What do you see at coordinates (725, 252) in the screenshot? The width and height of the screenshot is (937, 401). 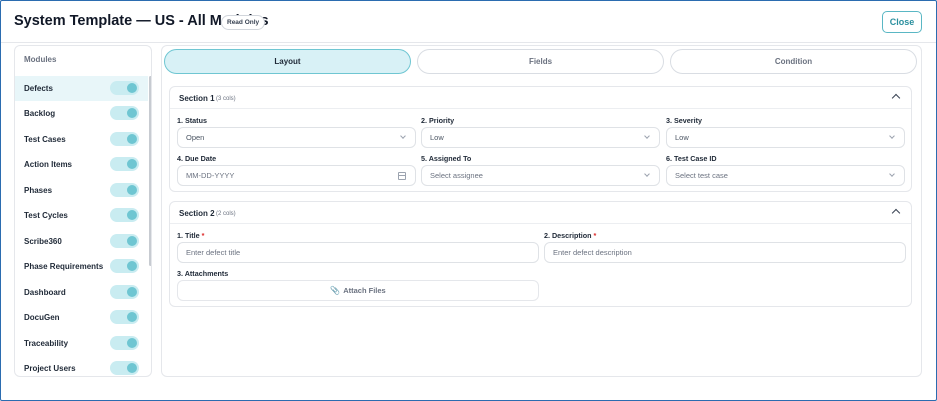 I see `description-field: Enter defect description` at bounding box center [725, 252].